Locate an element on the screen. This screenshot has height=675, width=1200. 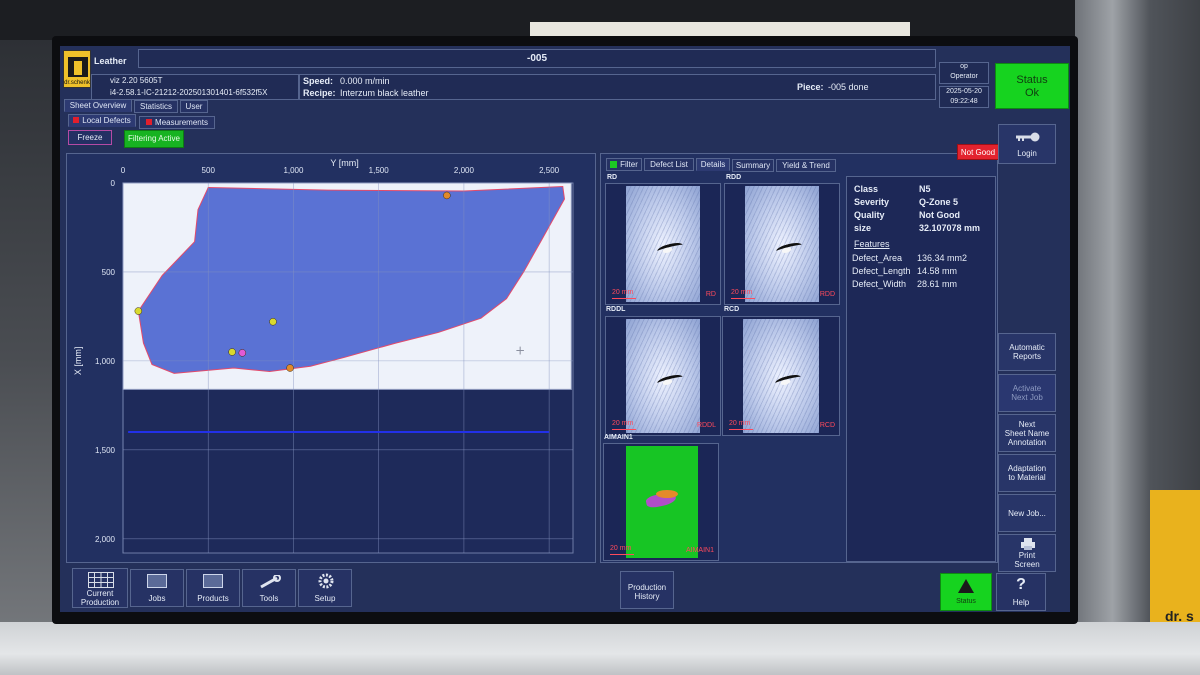
warning-icon is located at coordinates (966, 586).